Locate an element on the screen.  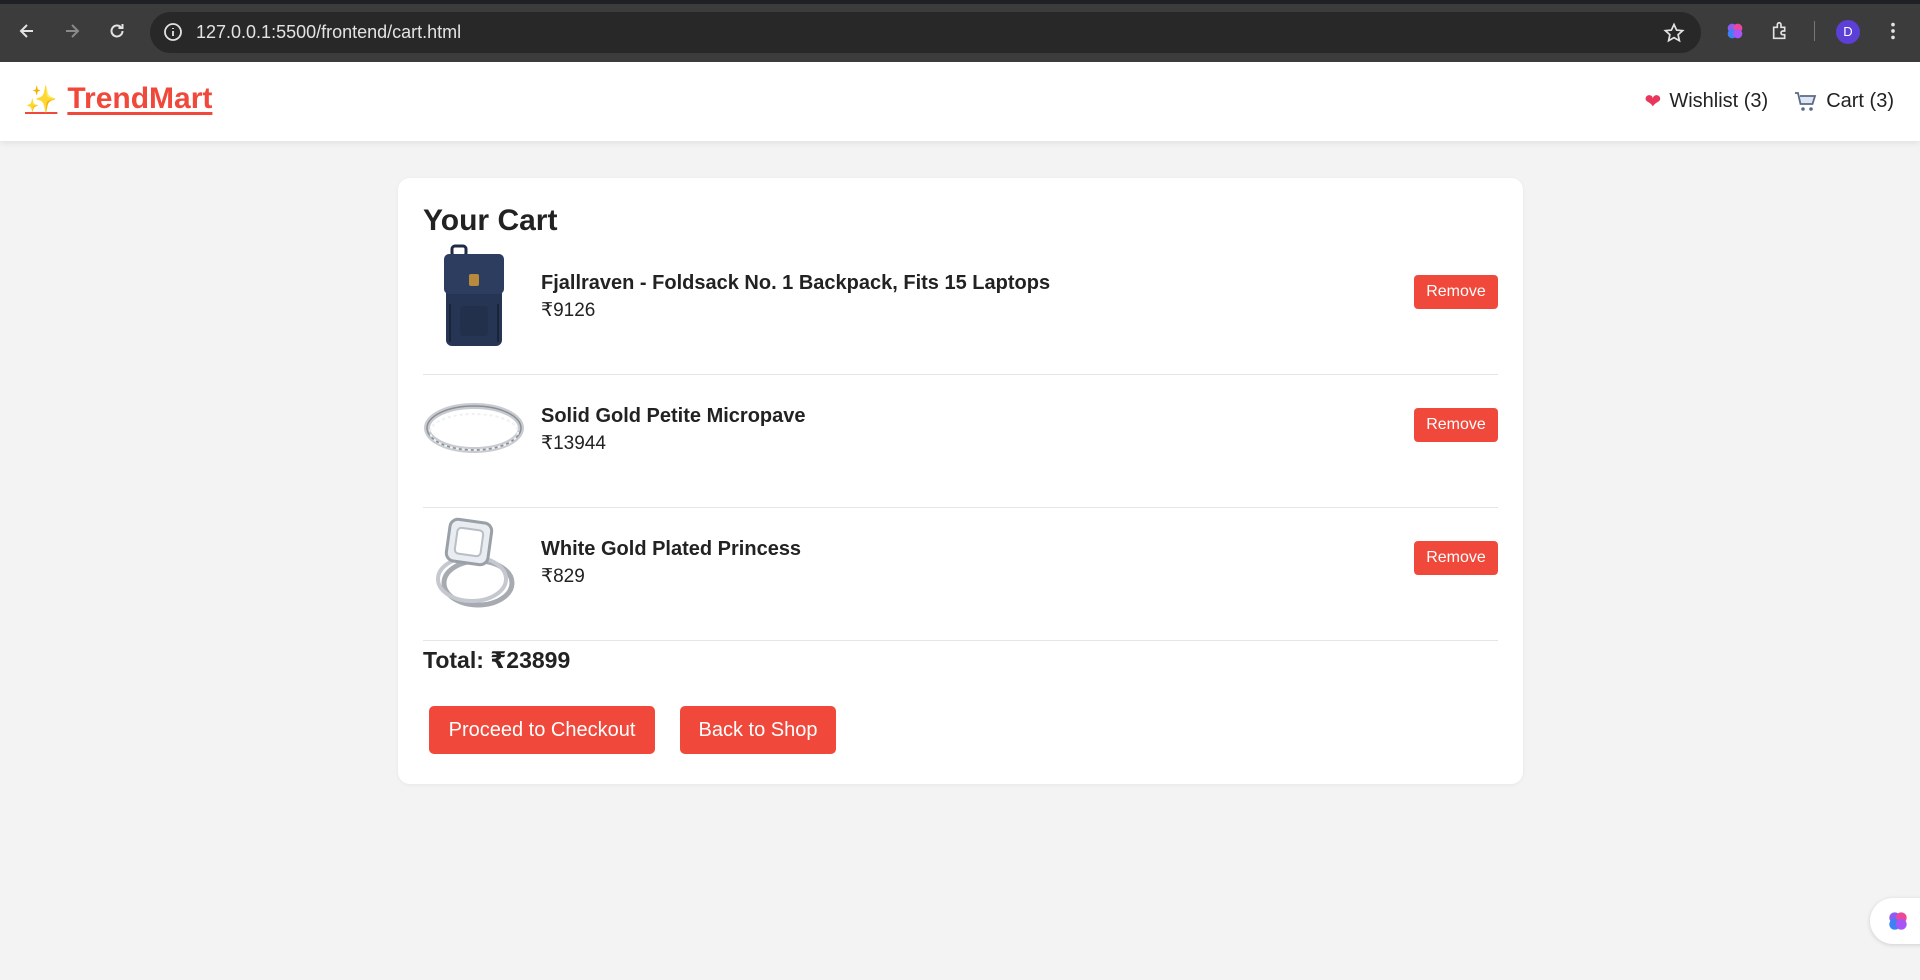
arrow-right-icon is located at coordinates (73, 31).